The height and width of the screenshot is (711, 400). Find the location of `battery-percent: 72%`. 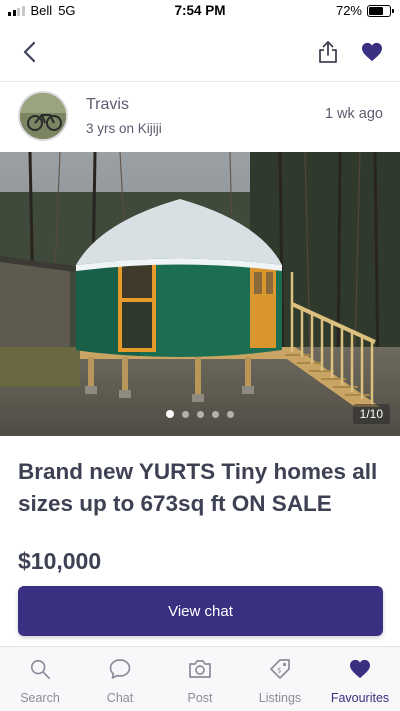

battery-percent: 72% is located at coordinates (348, 10).